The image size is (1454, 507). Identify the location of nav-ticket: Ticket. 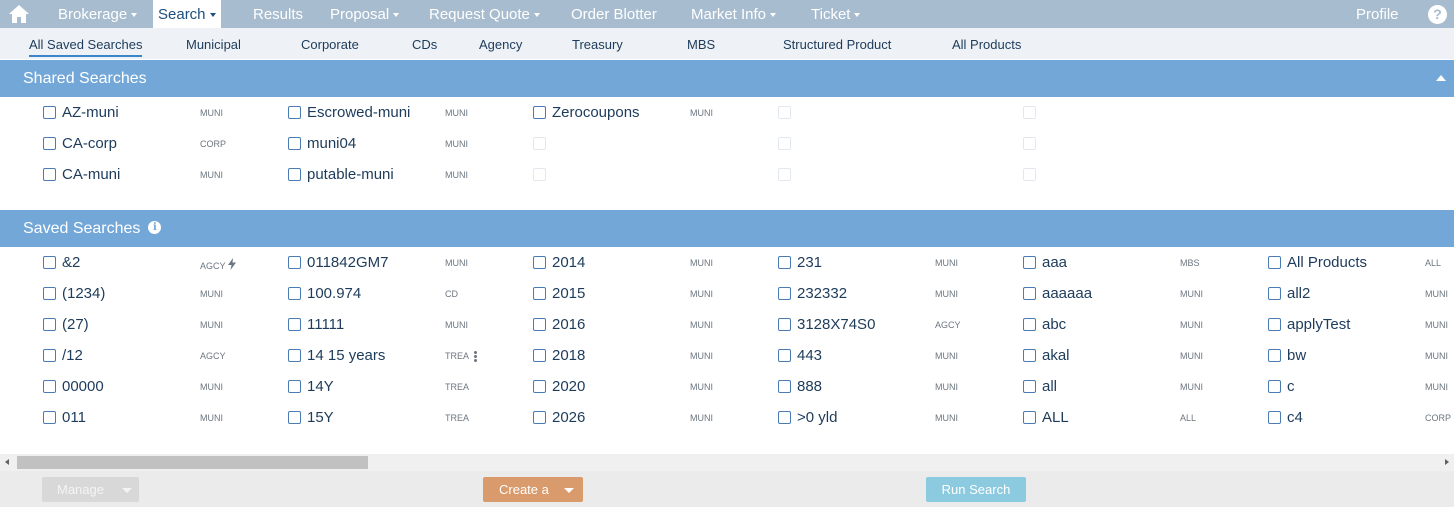
(836, 14).